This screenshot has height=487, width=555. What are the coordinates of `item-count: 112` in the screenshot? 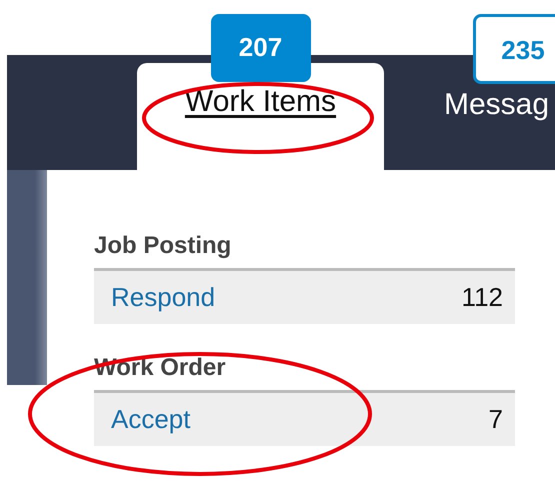 It's located at (482, 297).